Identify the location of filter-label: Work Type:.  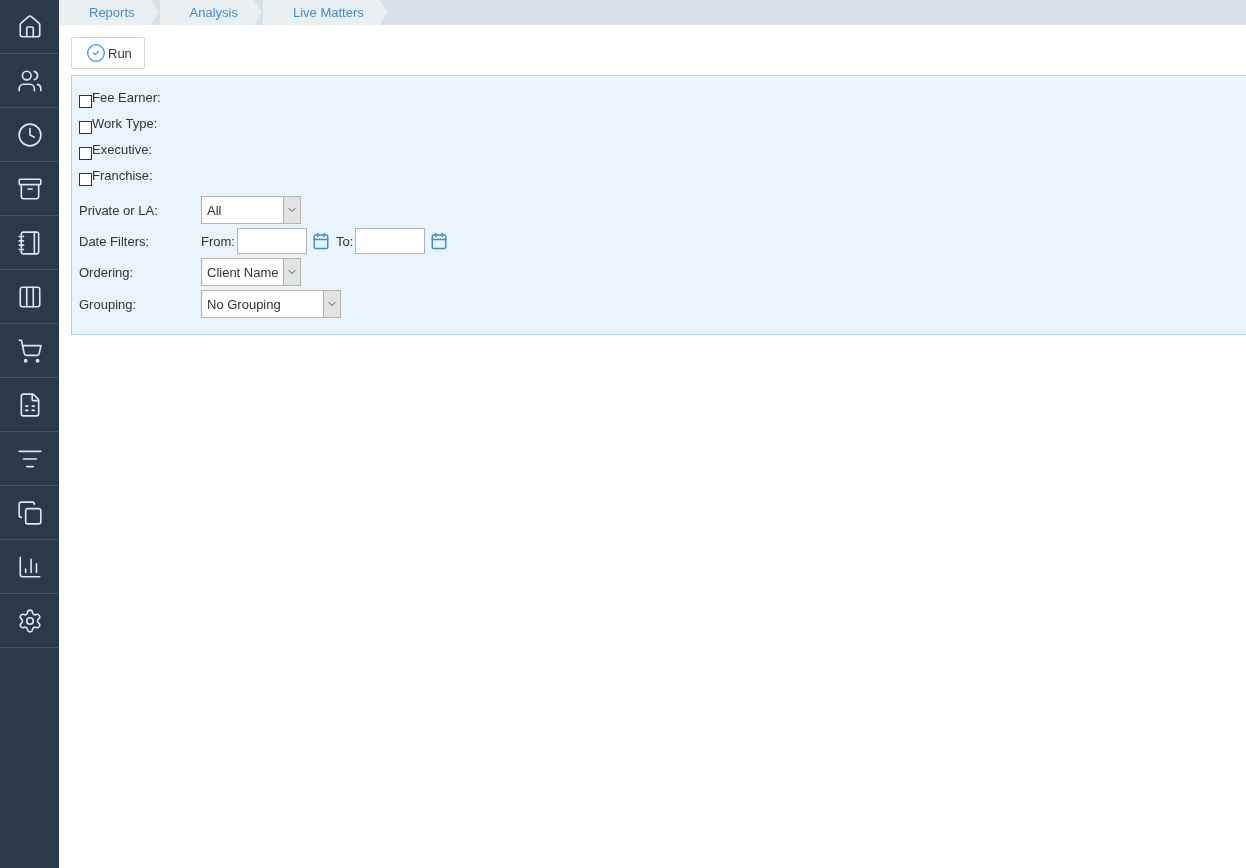
(125, 123).